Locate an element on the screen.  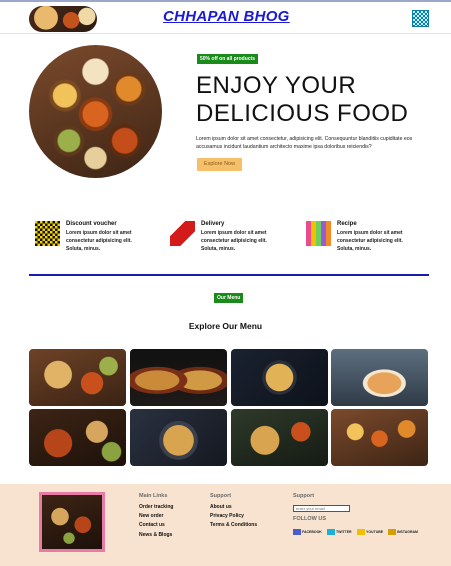
footer-link-terms: Terms & Conditions is located at coordinates (233, 525).